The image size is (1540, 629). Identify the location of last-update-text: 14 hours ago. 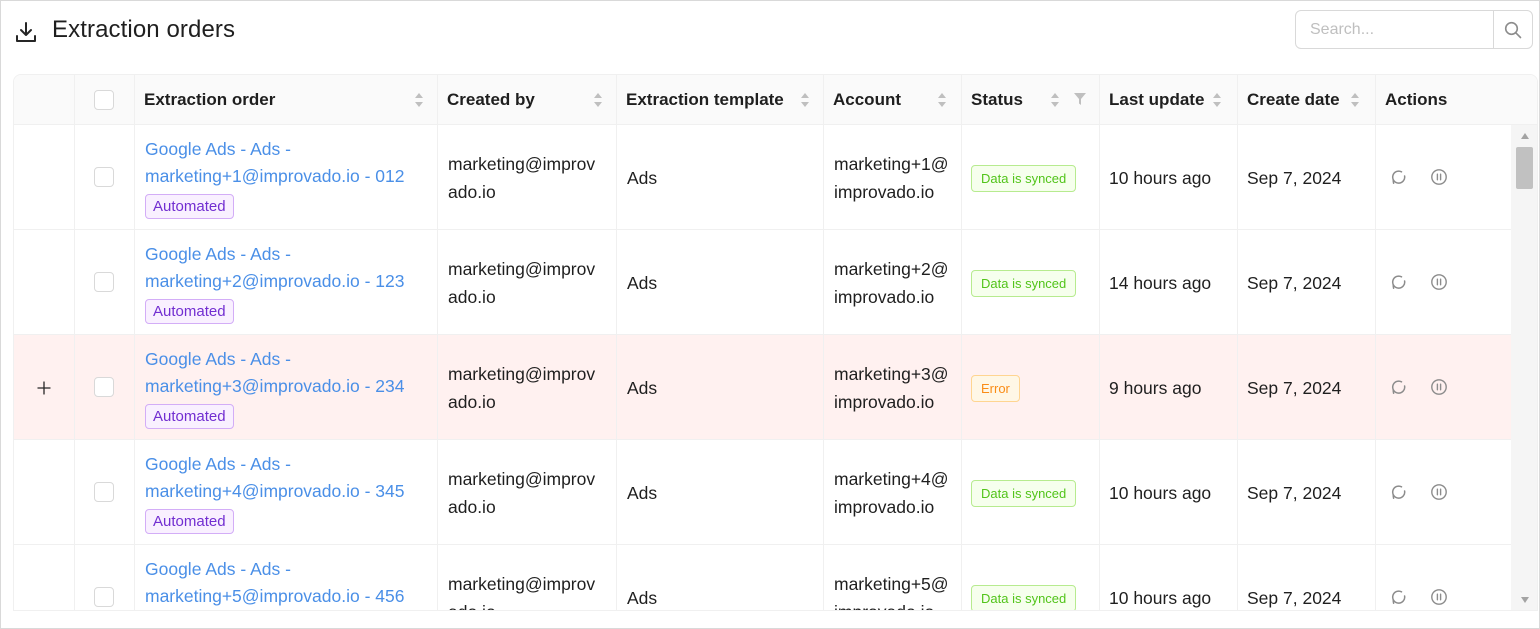
(1160, 283).